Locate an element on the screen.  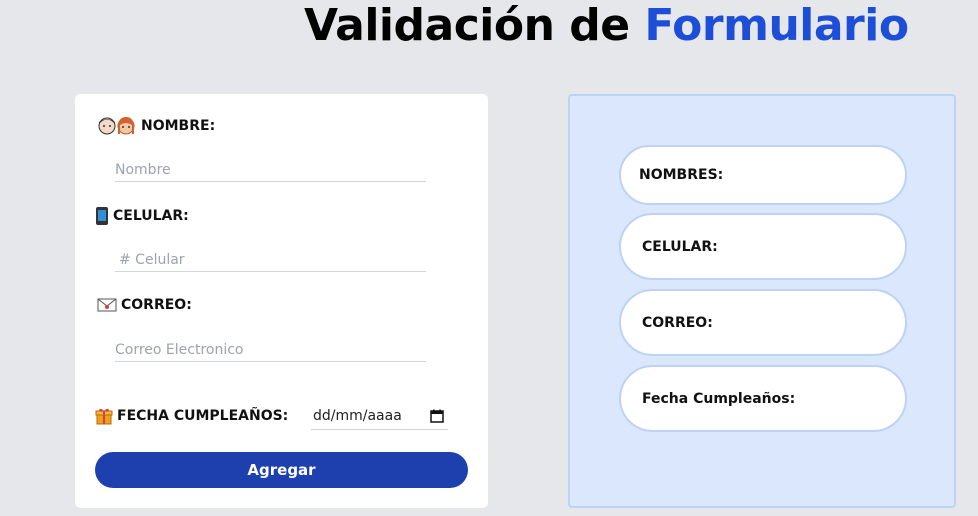
phone-label-text: CELULAR: is located at coordinates (151, 216).